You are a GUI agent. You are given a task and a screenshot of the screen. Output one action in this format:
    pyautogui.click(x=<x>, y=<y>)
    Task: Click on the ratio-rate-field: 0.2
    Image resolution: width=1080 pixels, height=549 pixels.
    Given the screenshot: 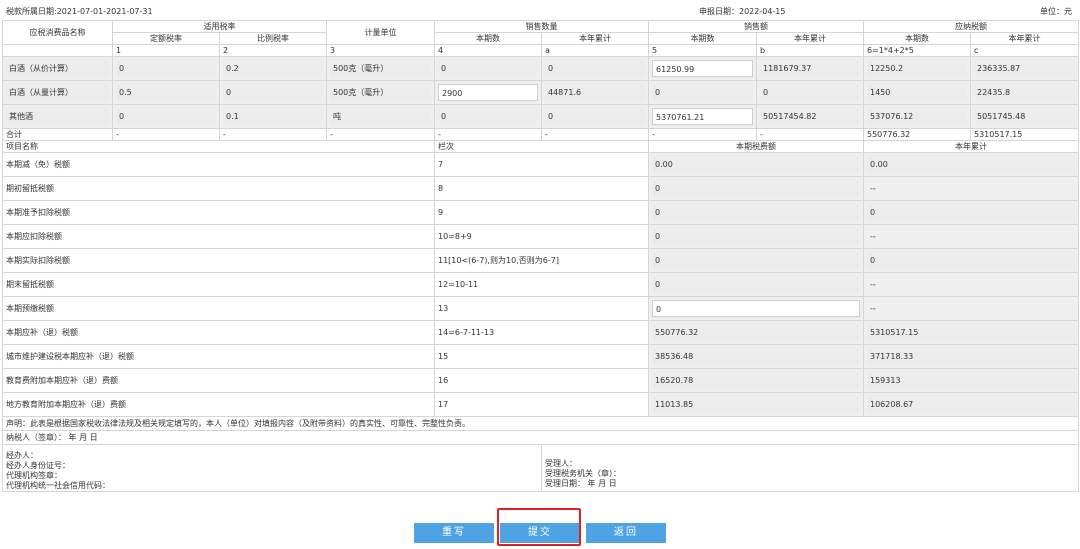 What is the action you would take?
    pyautogui.click(x=273, y=68)
    